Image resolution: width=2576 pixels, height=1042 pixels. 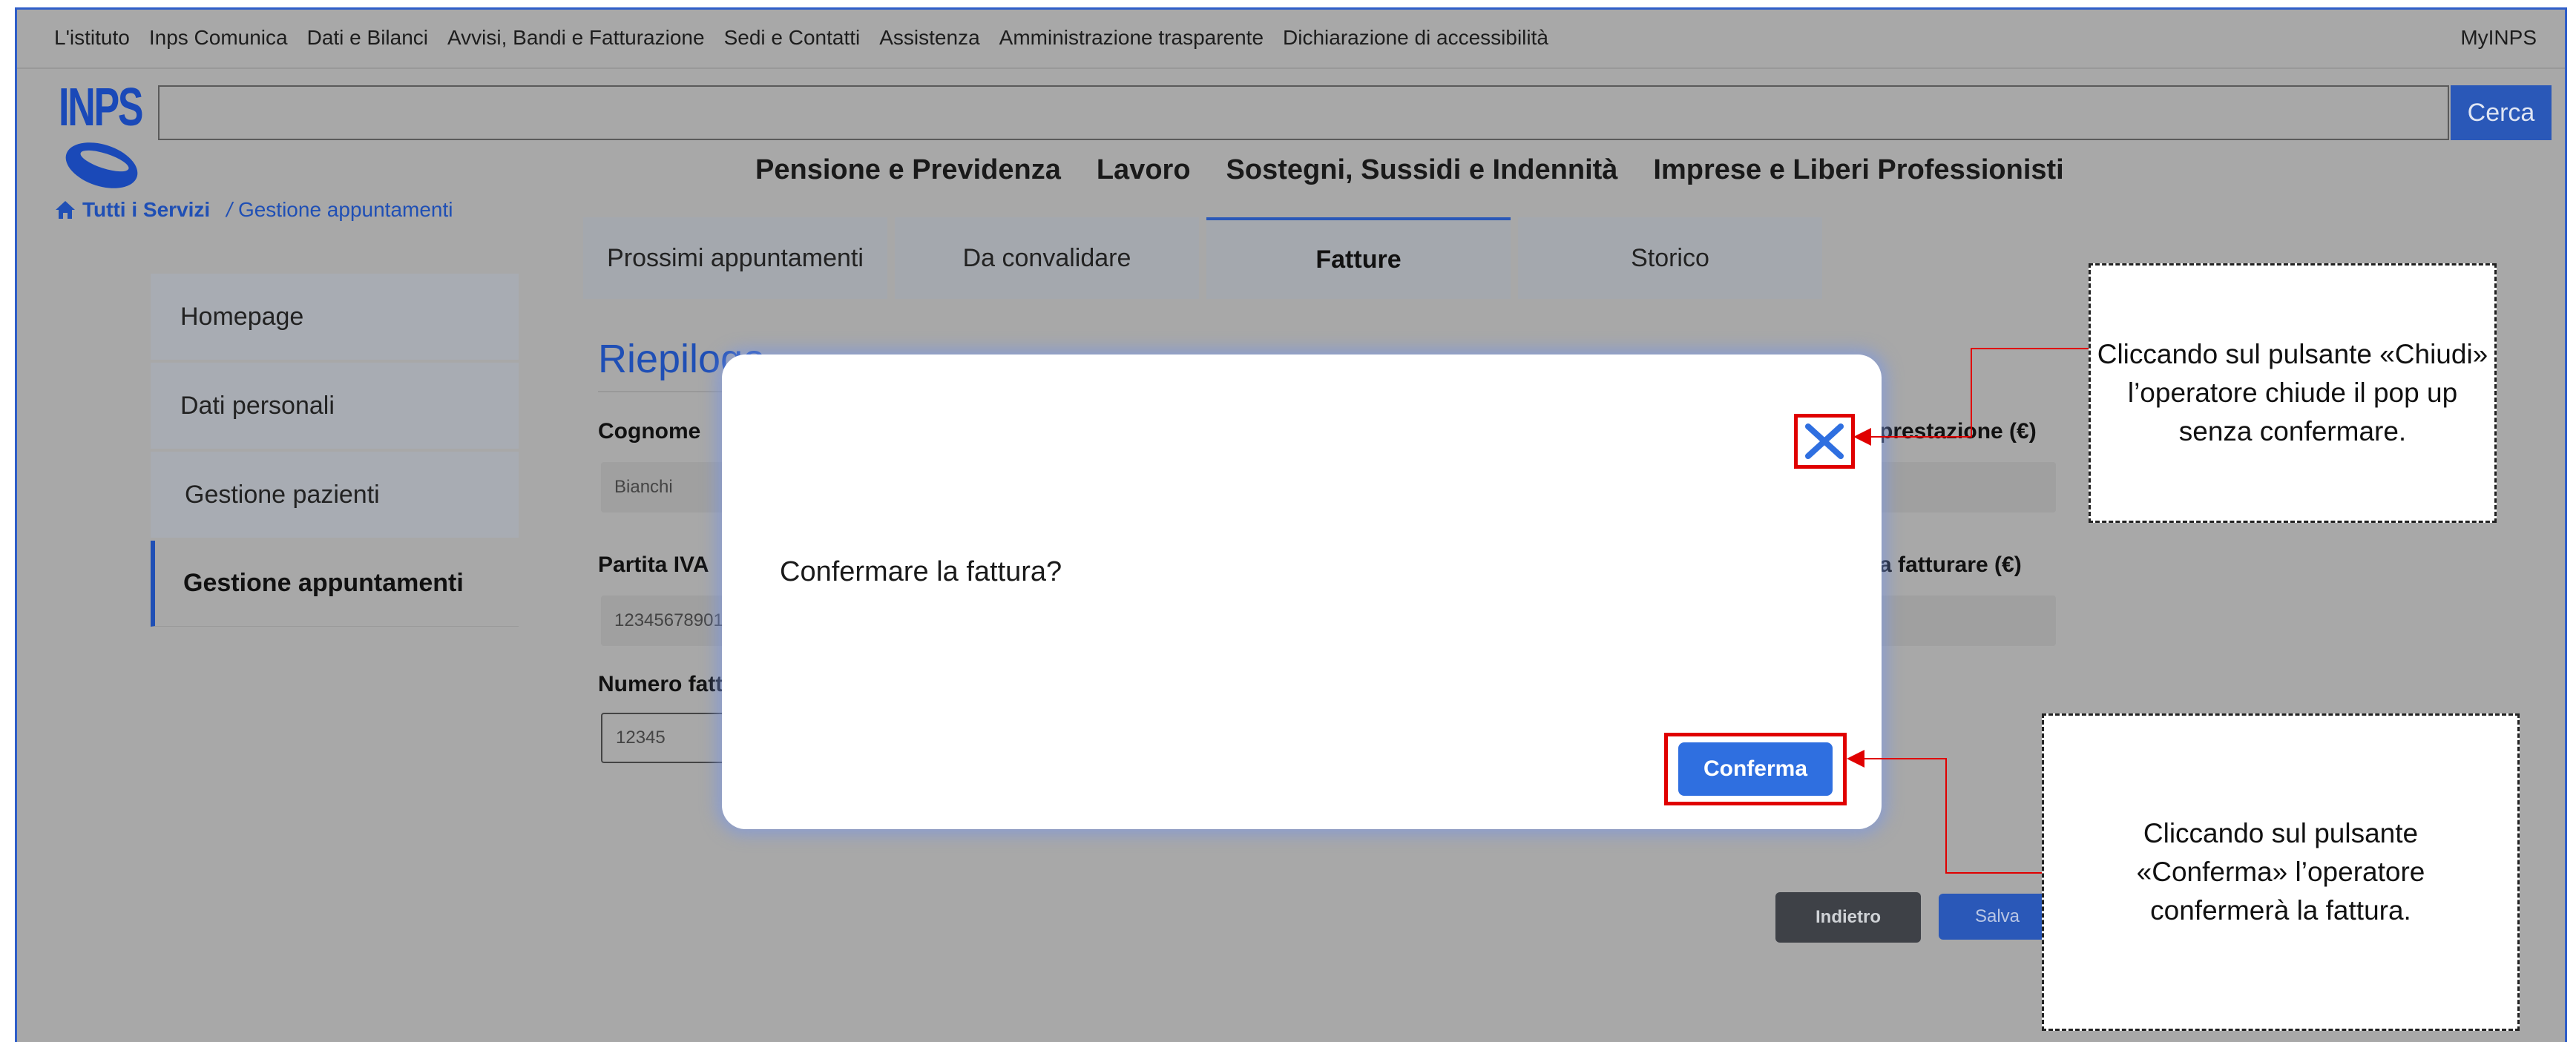 What do you see at coordinates (1131, 38) in the screenshot?
I see `top-link-amministrazione-trasparente: Amministrazione trasparente` at bounding box center [1131, 38].